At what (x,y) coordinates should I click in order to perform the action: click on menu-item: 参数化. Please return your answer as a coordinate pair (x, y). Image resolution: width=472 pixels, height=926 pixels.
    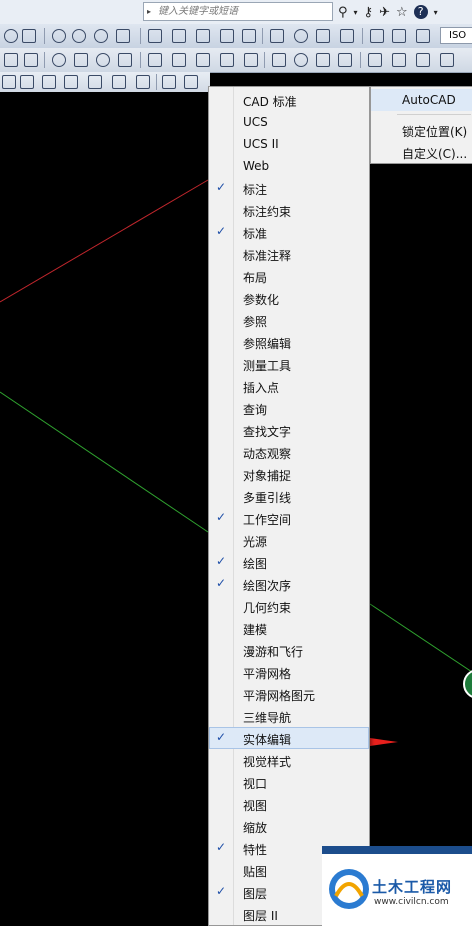
    Looking at the image, I should click on (289, 298).